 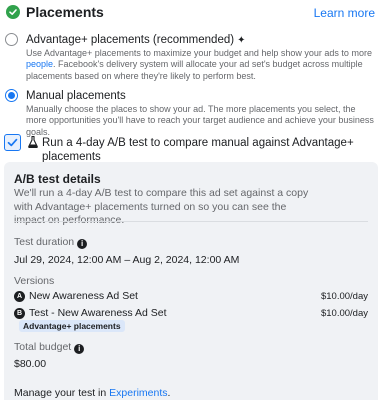 I want to click on version-name: Test - New Awareness Ad Set, so click(x=98, y=313).